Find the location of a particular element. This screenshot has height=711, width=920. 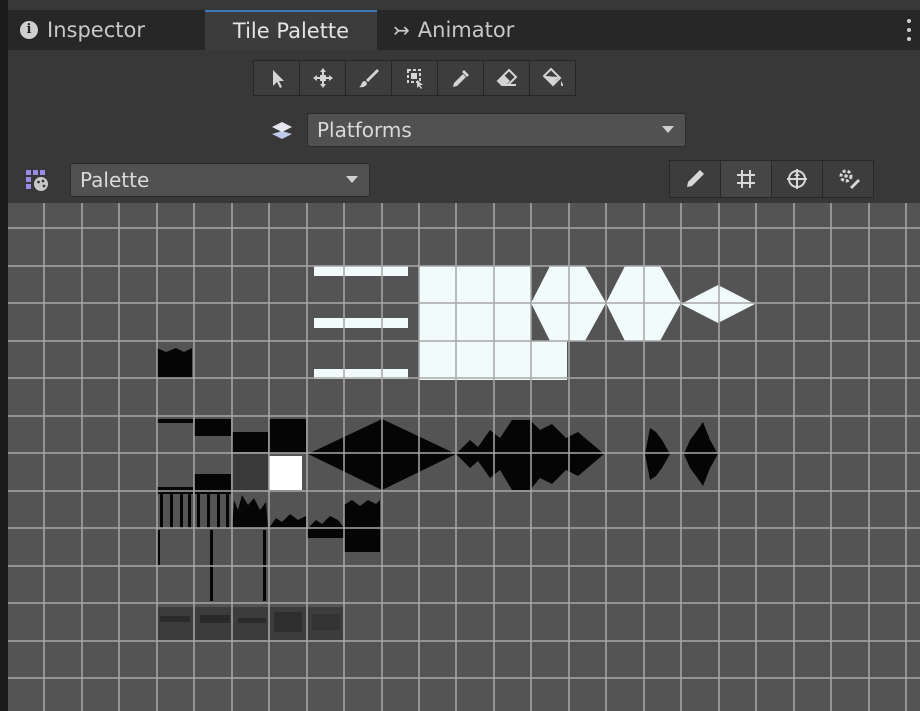

edit-pencil-icon is located at coordinates (695, 178).